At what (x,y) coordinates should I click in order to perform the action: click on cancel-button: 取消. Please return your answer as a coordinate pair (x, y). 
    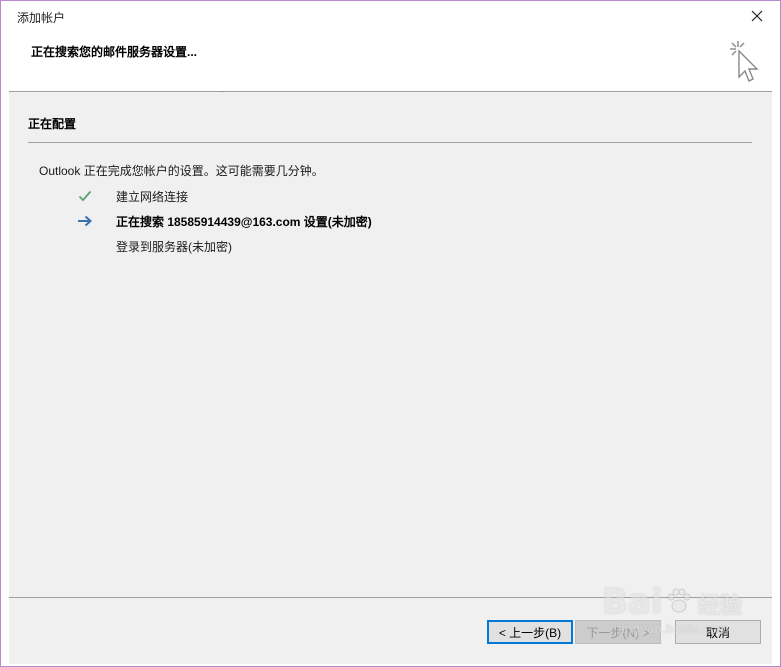
    Looking at the image, I should click on (718, 632).